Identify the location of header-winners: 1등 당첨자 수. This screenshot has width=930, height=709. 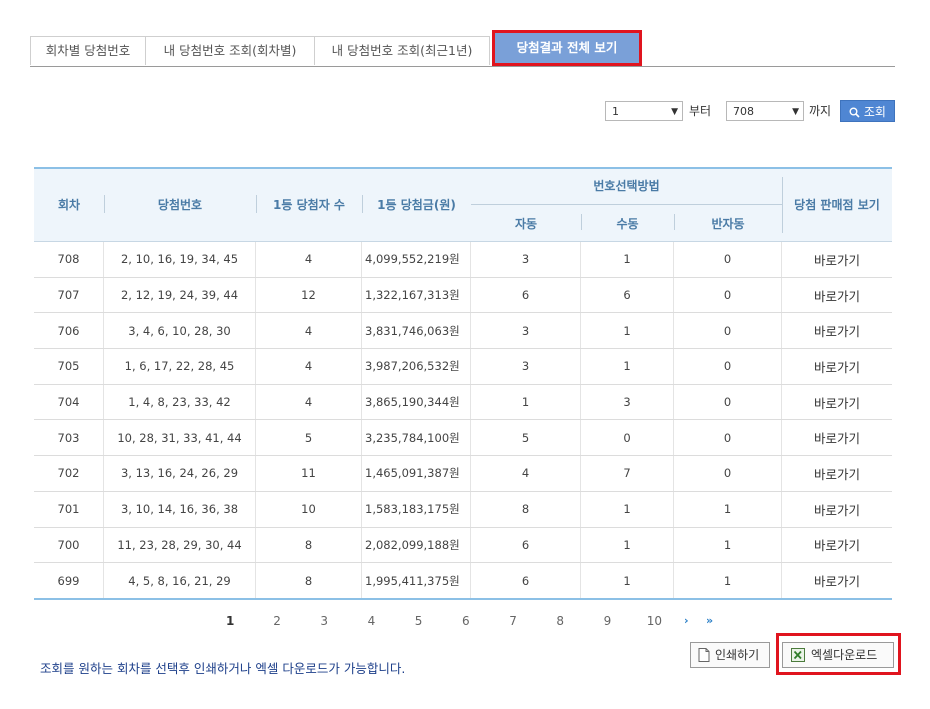
(309, 205).